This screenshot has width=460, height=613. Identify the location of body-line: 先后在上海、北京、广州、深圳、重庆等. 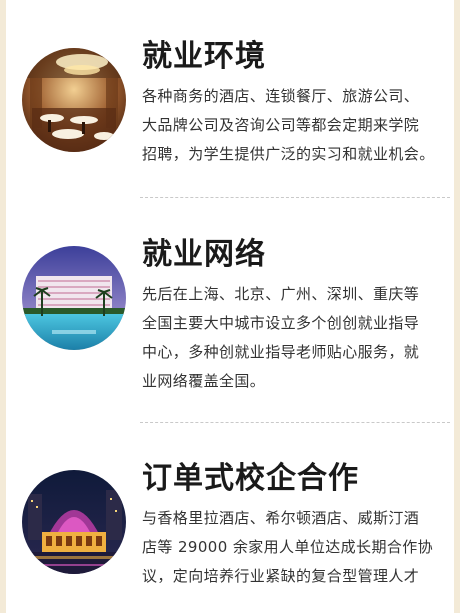
(281, 294).